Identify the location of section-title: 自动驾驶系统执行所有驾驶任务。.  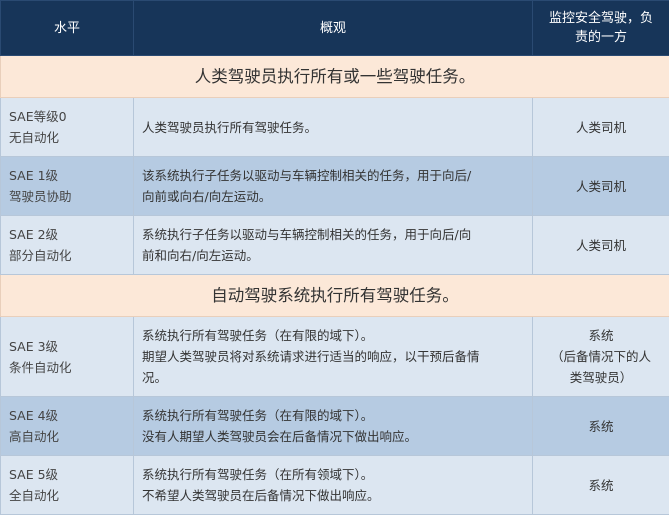
(334, 295).